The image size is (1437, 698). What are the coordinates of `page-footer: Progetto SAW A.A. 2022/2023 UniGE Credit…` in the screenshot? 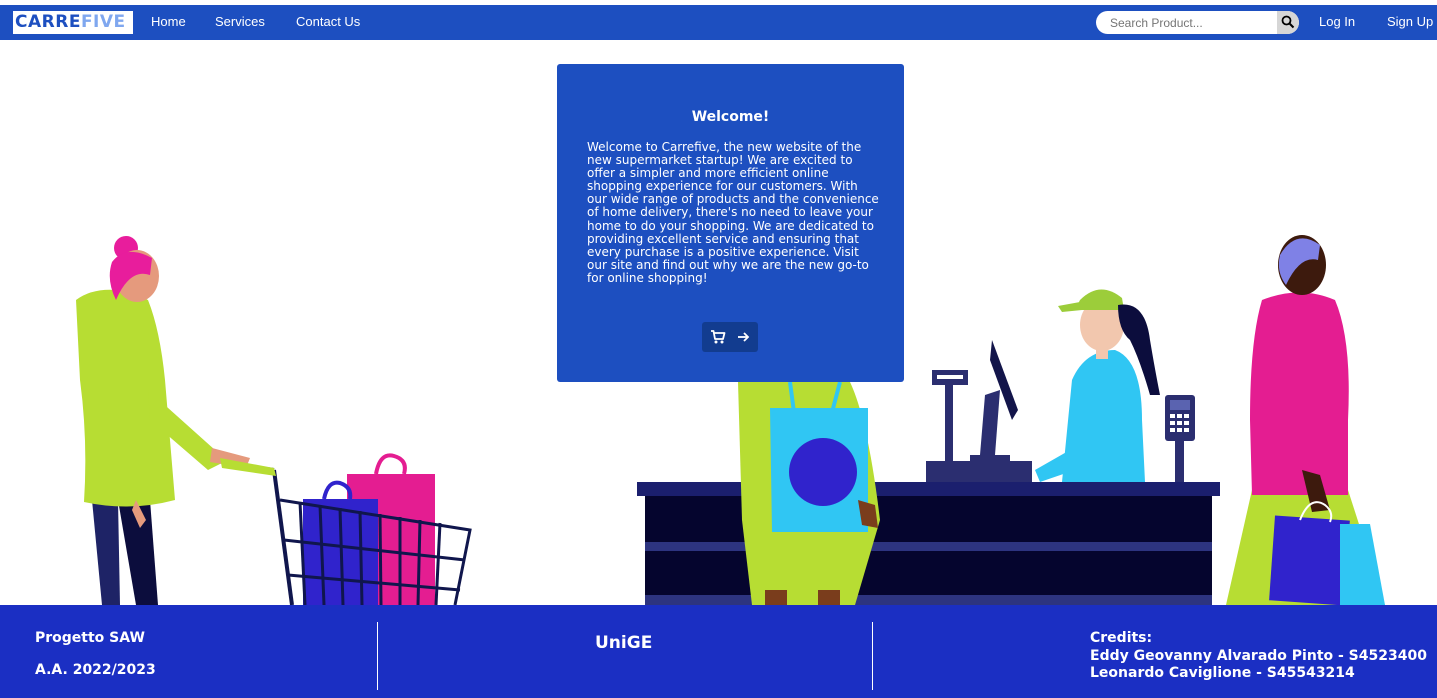 It's located at (718, 651).